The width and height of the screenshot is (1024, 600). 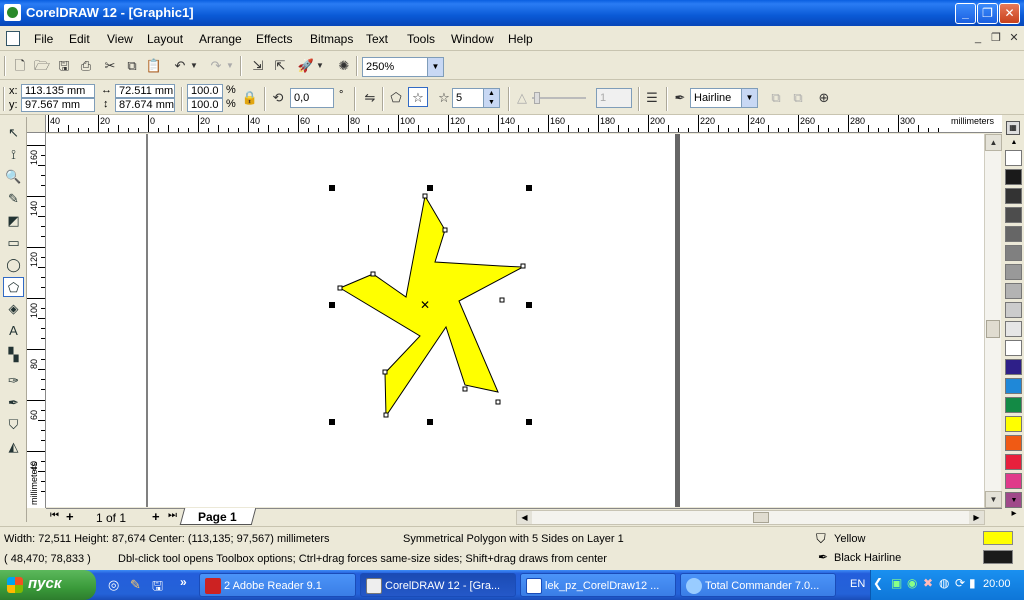 I want to click on sharpness-slider, so click(x=559, y=98).